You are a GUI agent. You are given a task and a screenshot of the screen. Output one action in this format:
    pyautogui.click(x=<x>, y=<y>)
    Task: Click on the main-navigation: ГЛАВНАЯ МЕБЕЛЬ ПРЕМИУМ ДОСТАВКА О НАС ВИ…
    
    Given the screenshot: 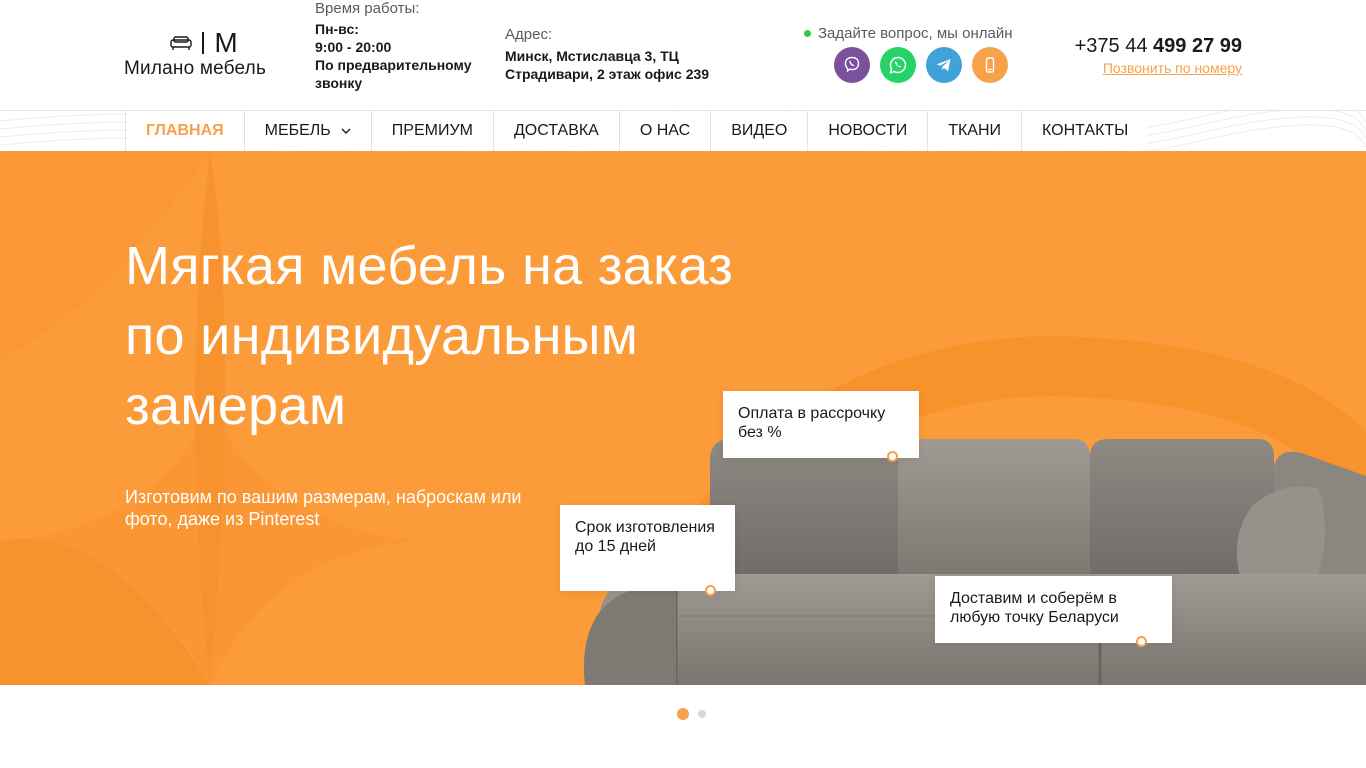 What is the action you would take?
    pyautogui.click(x=683, y=130)
    